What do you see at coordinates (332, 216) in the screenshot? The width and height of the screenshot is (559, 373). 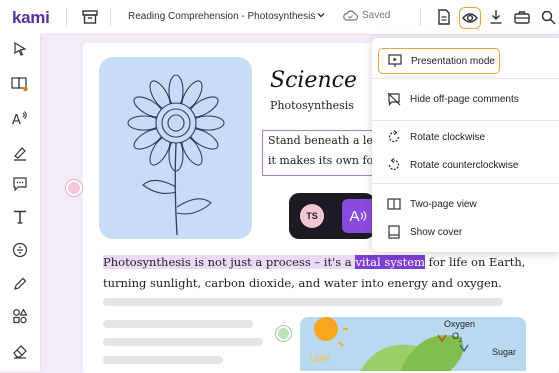 I see `floating-reader-toolbar: TS A` at bounding box center [332, 216].